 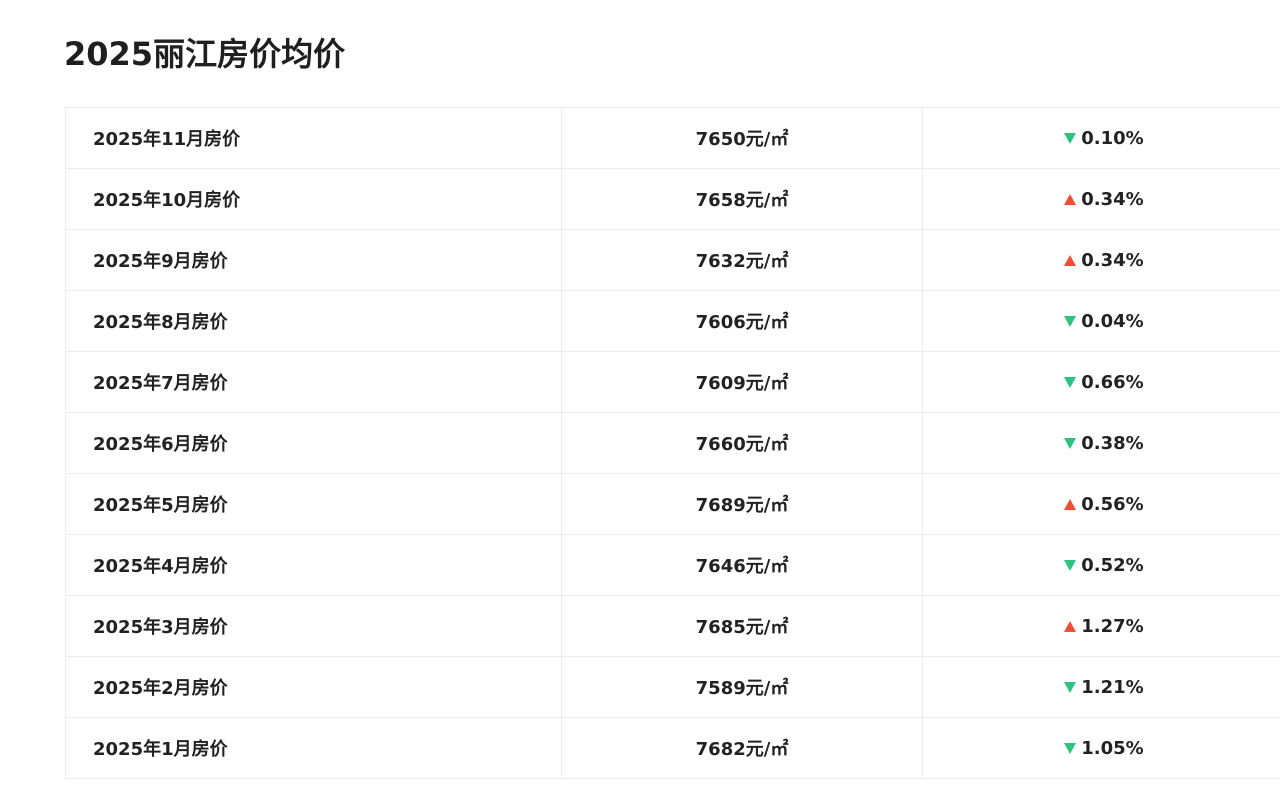 I want to click on change-percent: 0.10%, so click(x=1112, y=138).